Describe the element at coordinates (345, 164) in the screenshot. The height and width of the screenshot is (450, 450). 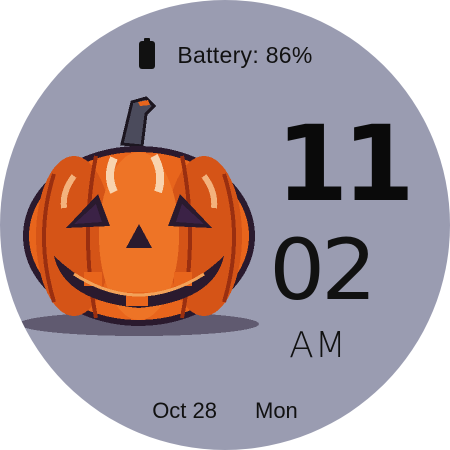
I see `hour-display: 11` at that location.